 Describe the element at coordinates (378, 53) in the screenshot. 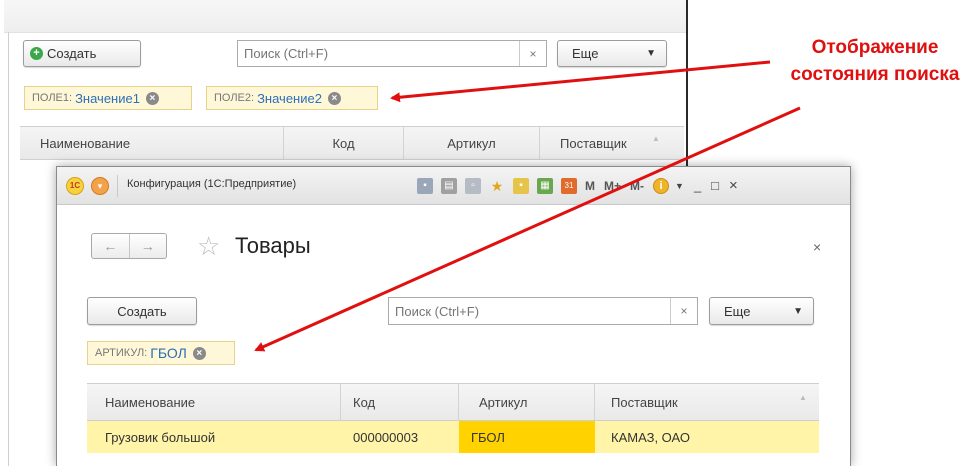

I see `back-search-input` at that location.